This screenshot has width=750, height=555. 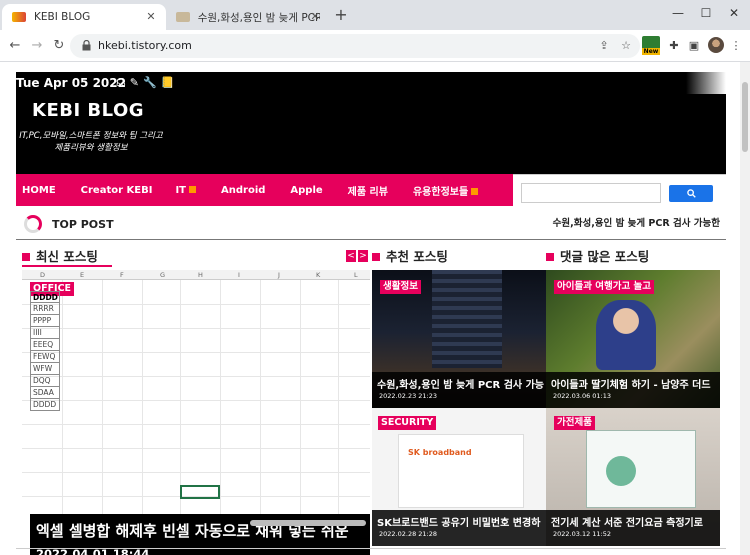 What do you see at coordinates (627, 521) in the screenshot?
I see `card-title: 전기세 계산 서준 전기요금 측정기로` at bounding box center [627, 521].